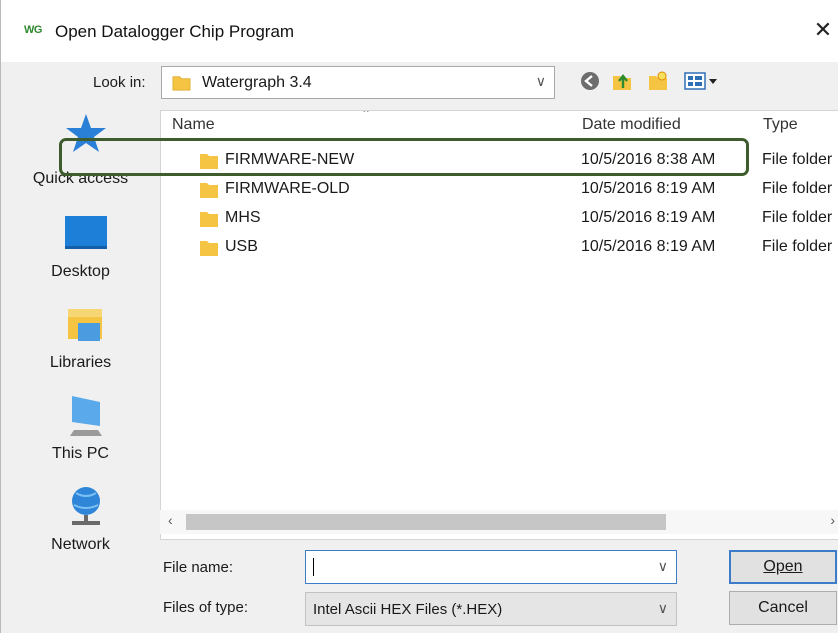 The height and width of the screenshot is (633, 838). What do you see at coordinates (408, 609) in the screenshot?
I see `file-type-value: Intel Ascii HEX Files (*.HEX)` at bounding box center [408, 609].